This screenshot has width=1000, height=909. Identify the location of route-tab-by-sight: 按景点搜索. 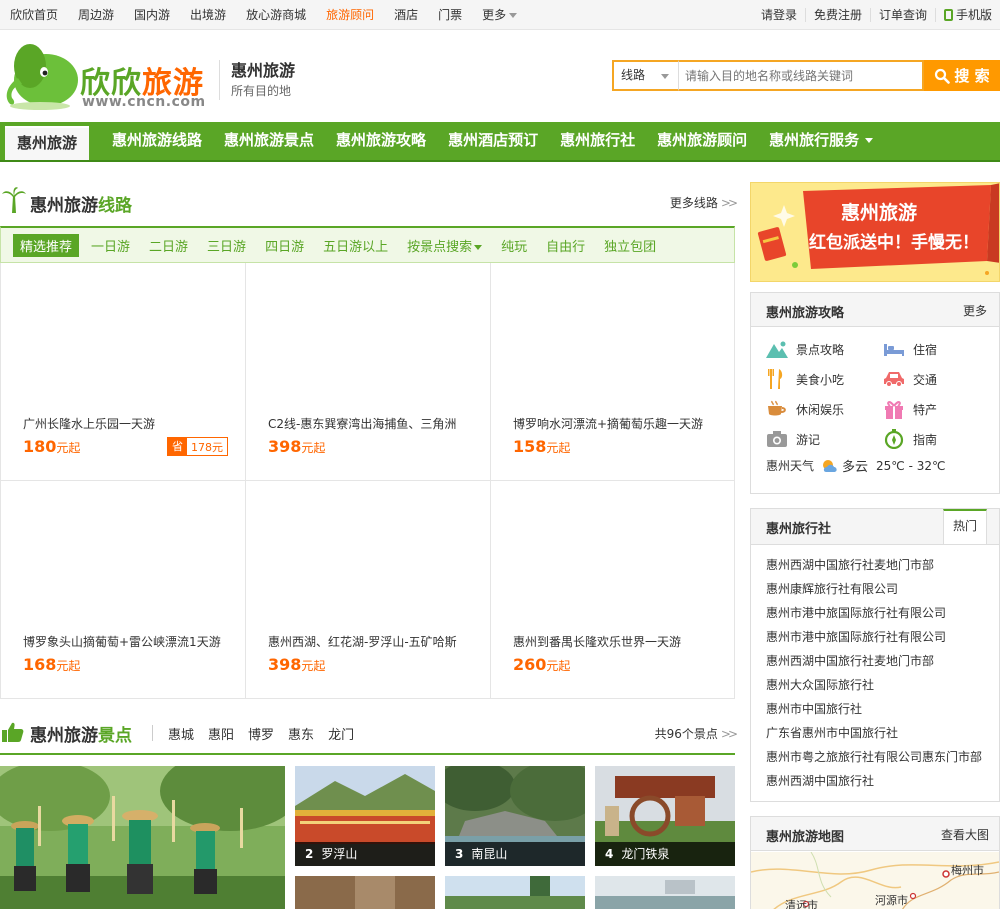
(444, 245).